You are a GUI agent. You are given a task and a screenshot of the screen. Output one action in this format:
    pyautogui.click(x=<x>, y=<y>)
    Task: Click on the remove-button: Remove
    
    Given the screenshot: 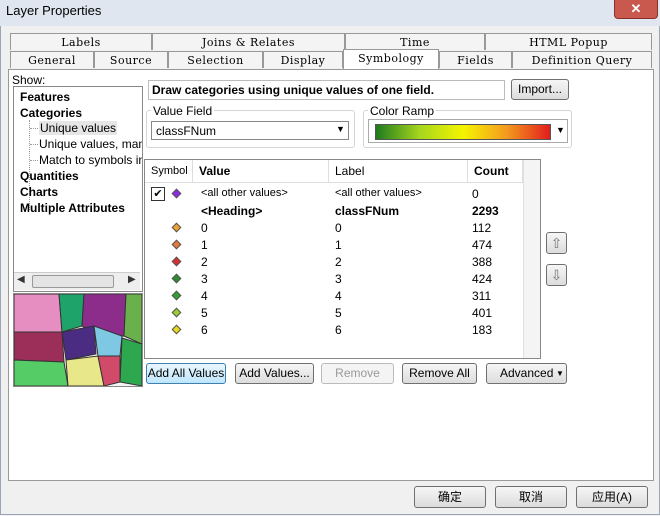 What is the action you would take?
    pyautogui.click(x=357, y=373)
    